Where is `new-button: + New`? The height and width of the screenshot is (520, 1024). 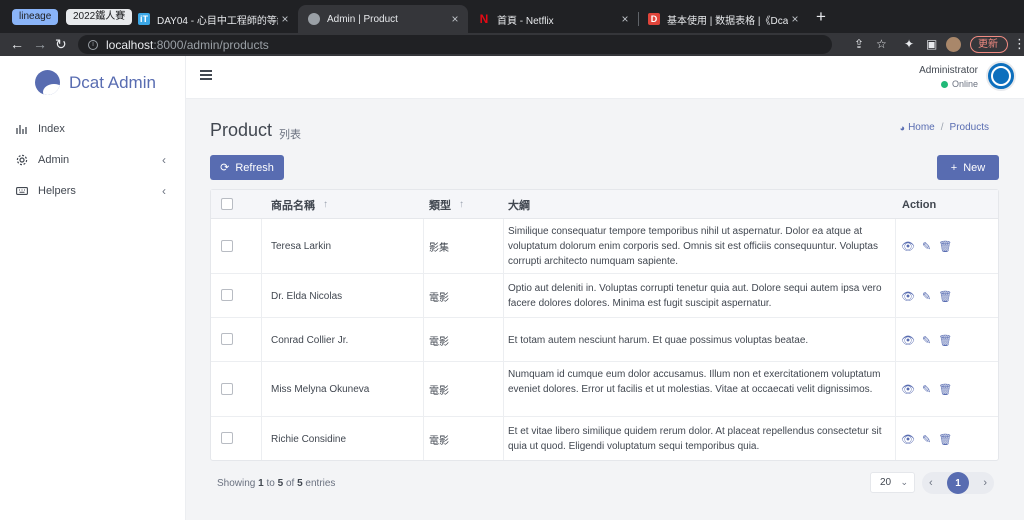
new-button: + New is located at coordinates (968, 167).